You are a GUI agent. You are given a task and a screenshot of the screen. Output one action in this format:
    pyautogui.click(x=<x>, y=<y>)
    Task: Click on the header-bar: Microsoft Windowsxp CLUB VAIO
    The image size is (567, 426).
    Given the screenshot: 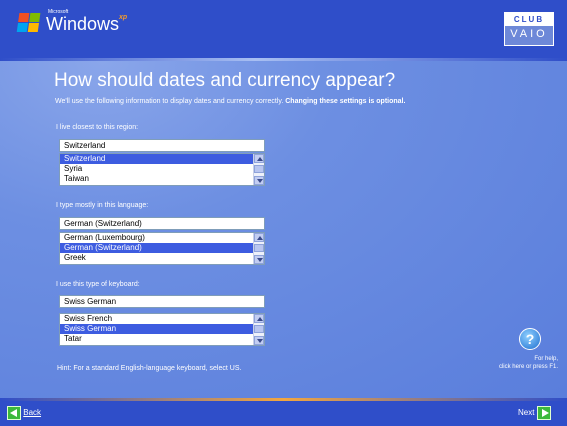 What is the action you would take?
    pyautogui.click(x=283, y=29)
    